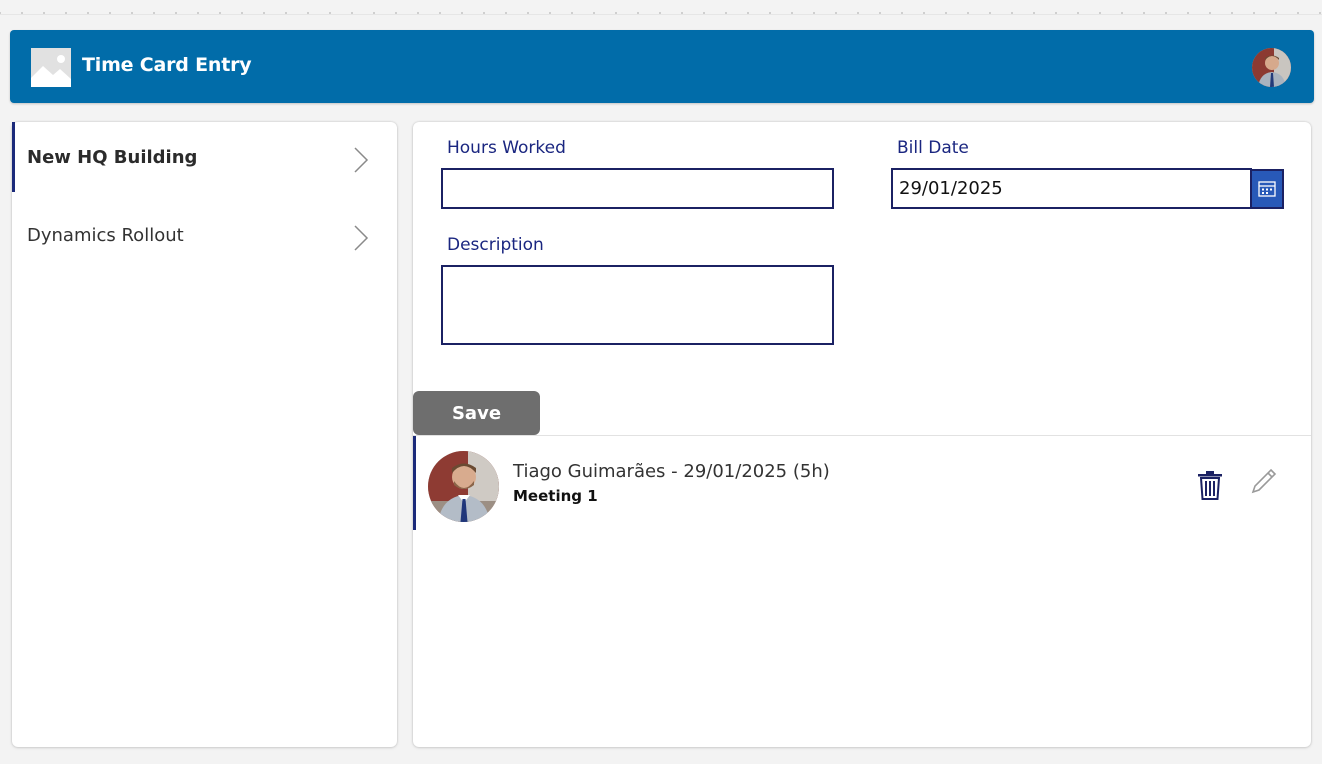 This screenshot has height=764, width=1322. I want to click on user-avatar, so click(1271, 67).